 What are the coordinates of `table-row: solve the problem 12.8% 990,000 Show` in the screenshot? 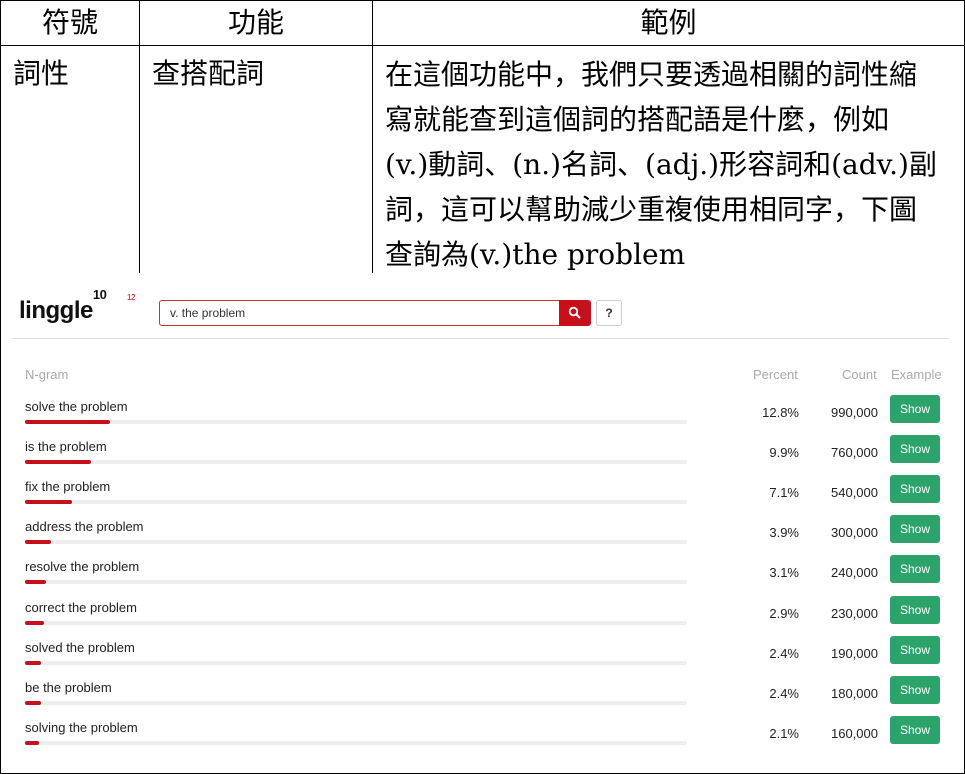 It's located at (482, 417).